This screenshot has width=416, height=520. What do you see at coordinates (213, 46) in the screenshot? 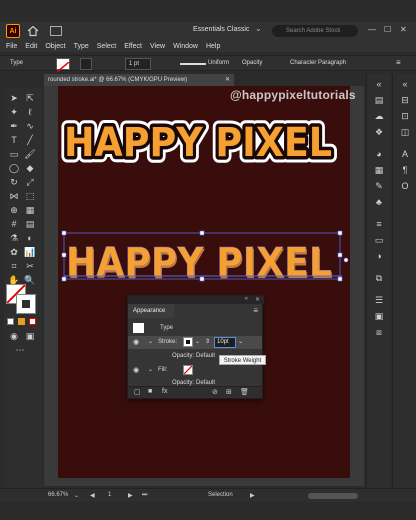
I see `menu-help: Help` at bounding box center [213, 46].